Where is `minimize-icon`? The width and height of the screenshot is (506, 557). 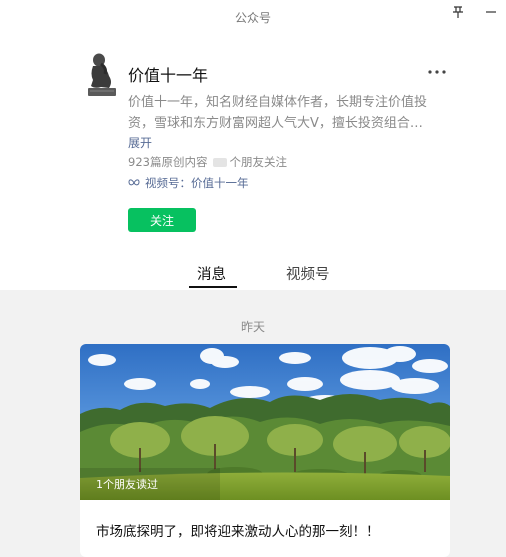
minimize-icon is located at coordinates (491, 12).